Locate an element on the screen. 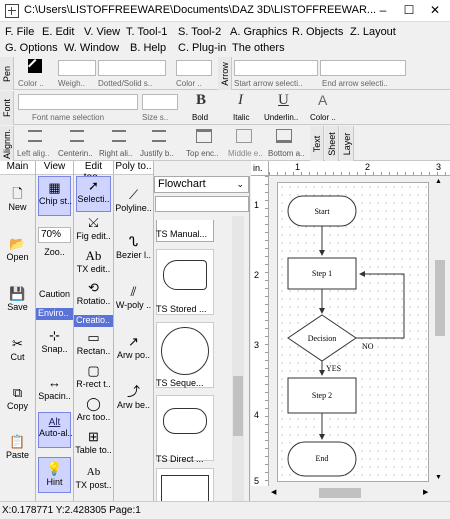  bold-icon: B is located at coordinates (201, 100).